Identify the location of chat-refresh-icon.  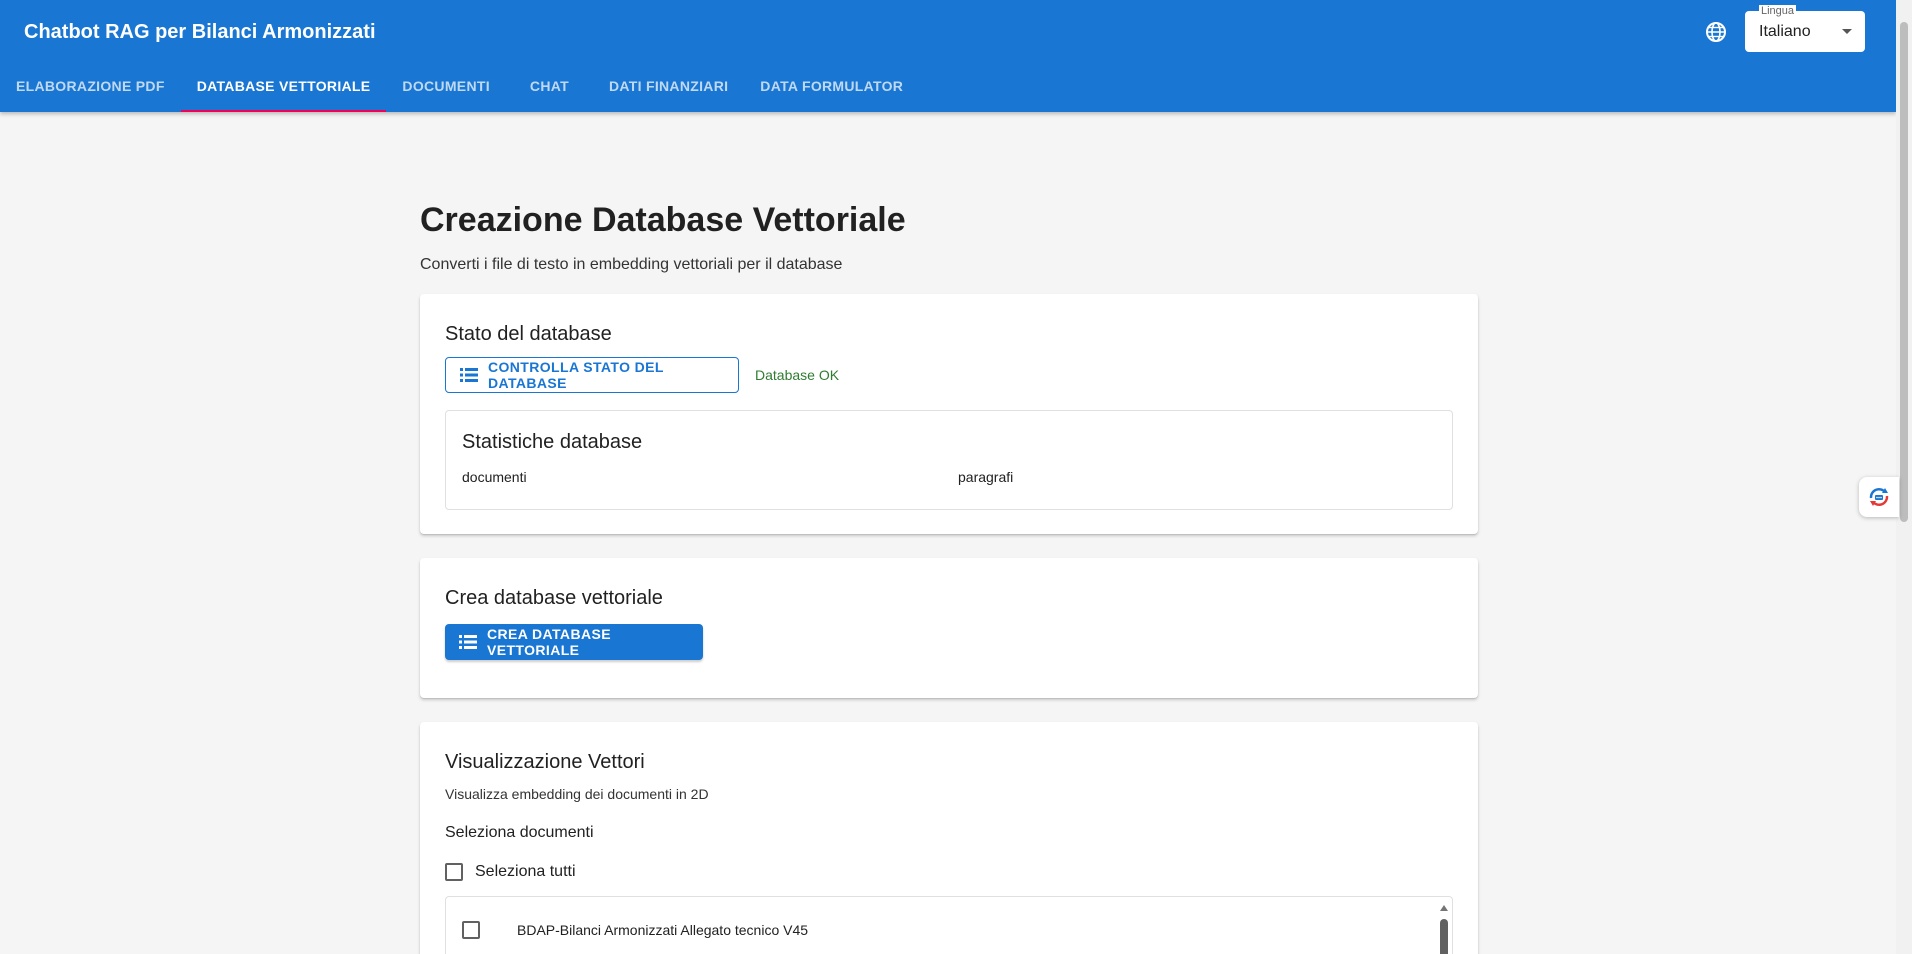
(1879, 497).